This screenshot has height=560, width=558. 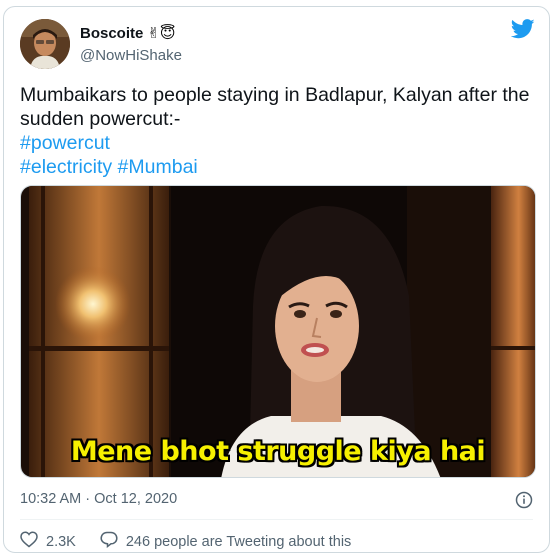 I want to click on author-handle: @NowHiShake, so click(x=131, y=55).